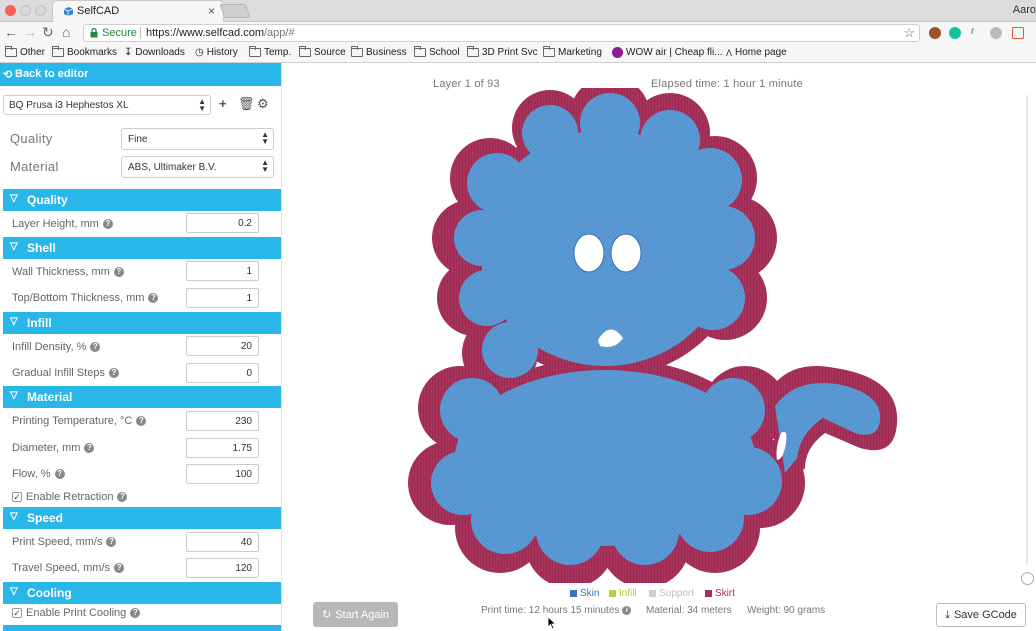 The width and height of the screenshot is (1036, 631). Describe the element at coordinates (142, 593) in the screenshot. I see `section-cooling-header: ▽ Cooling` at that location.